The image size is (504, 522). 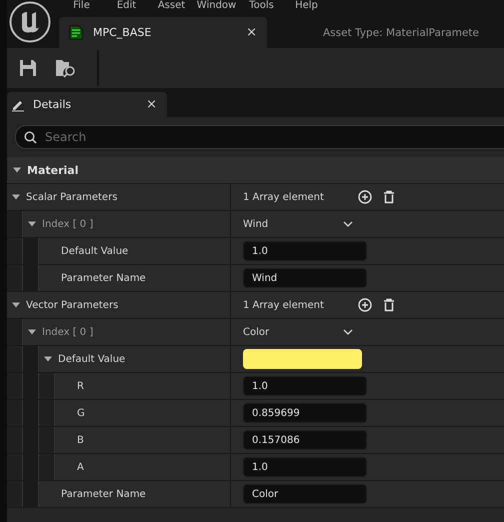 What do you see at coordinates (305, 278) in the screenshot?
I see `value-field: Wind` at bounding box center [305, 278].